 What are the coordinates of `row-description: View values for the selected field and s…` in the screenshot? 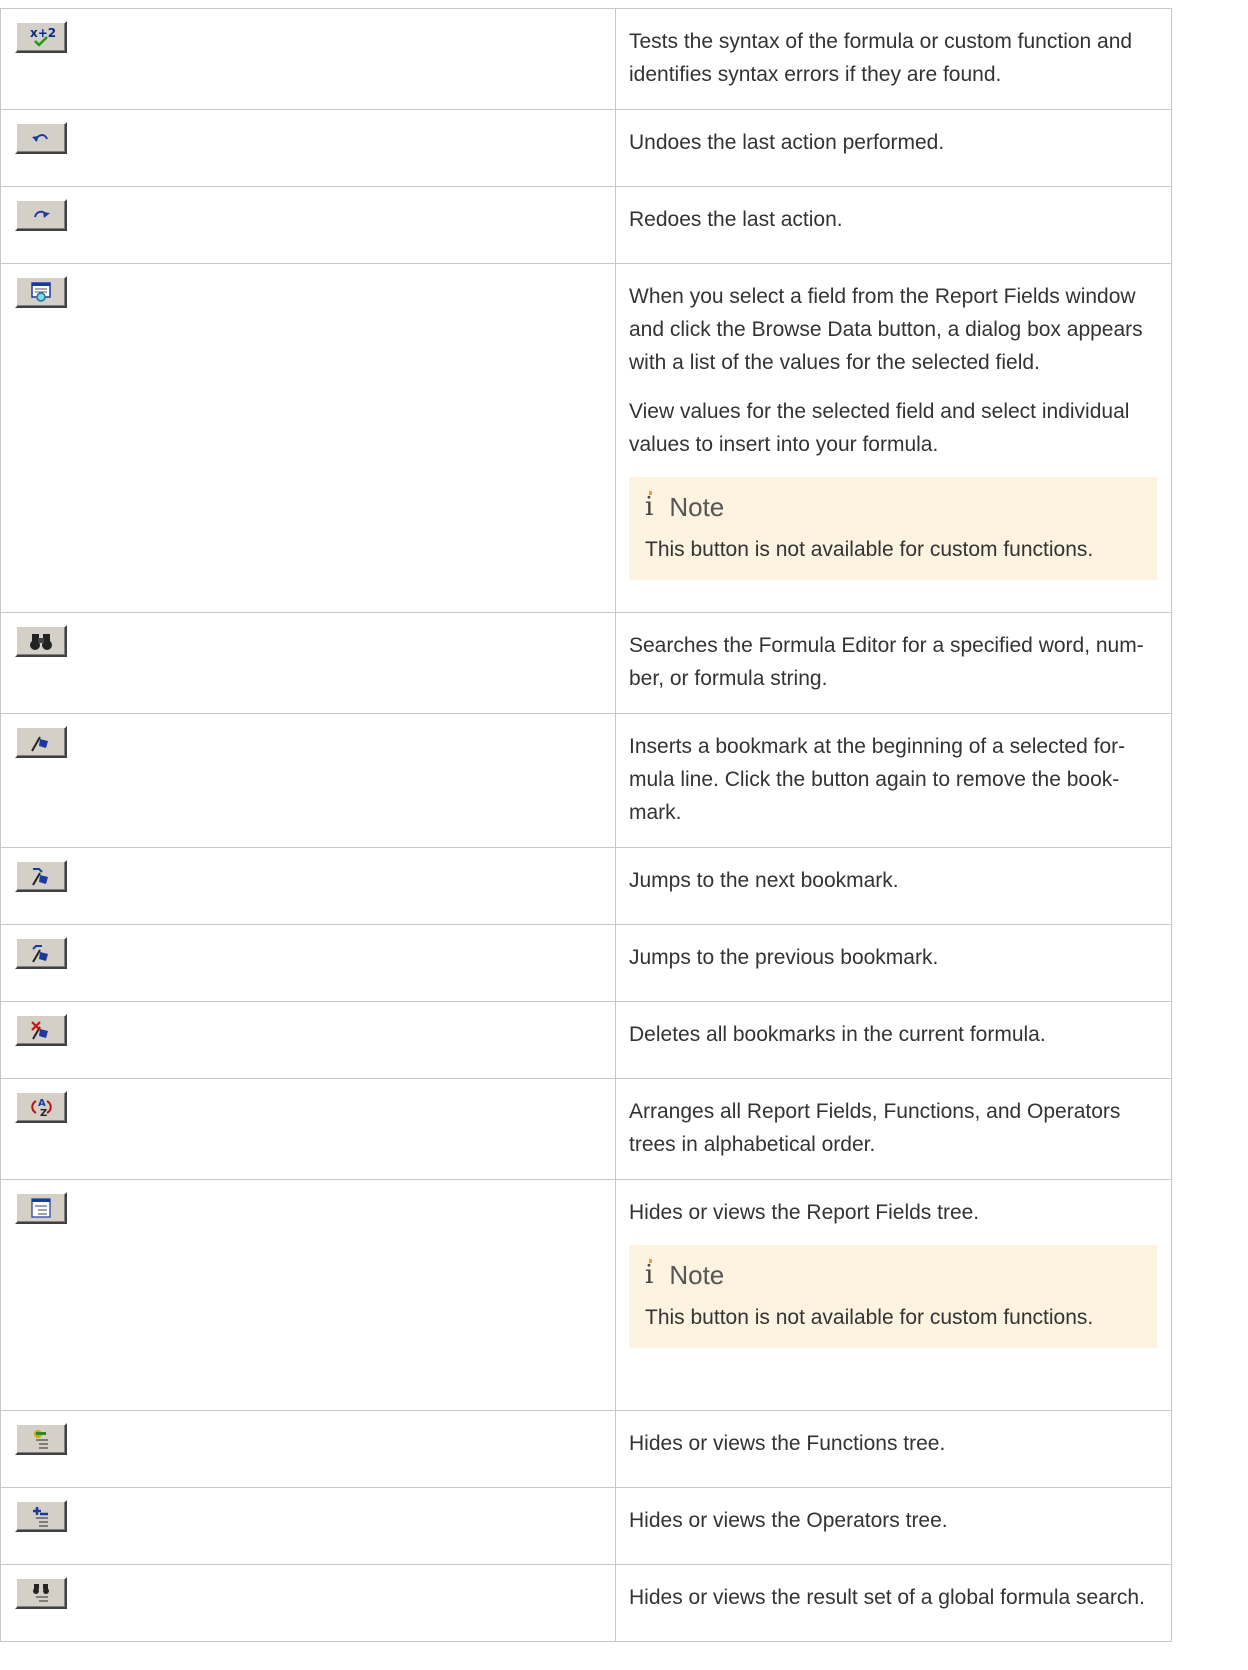 It's located at (879, 428).